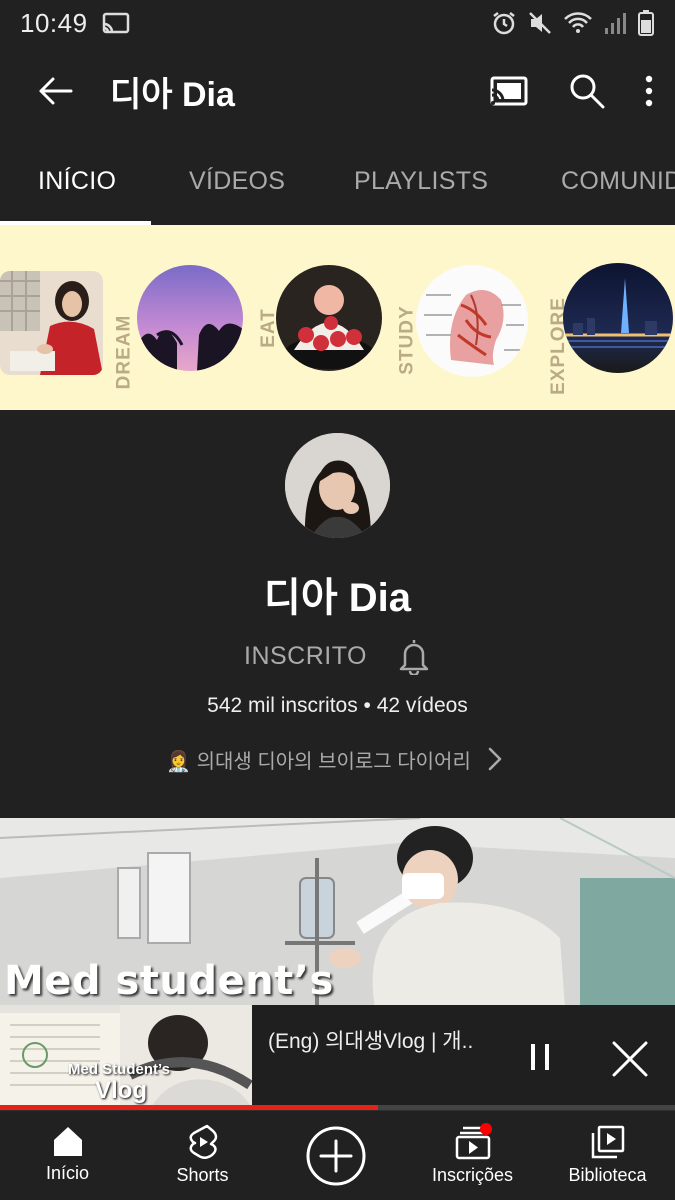 The width and height of the screenshot is (675, 1200). What do you see at coordinates (203, 1141) in the screenshot?
I see `shorts-icon` at bounding box center [203, 1141].